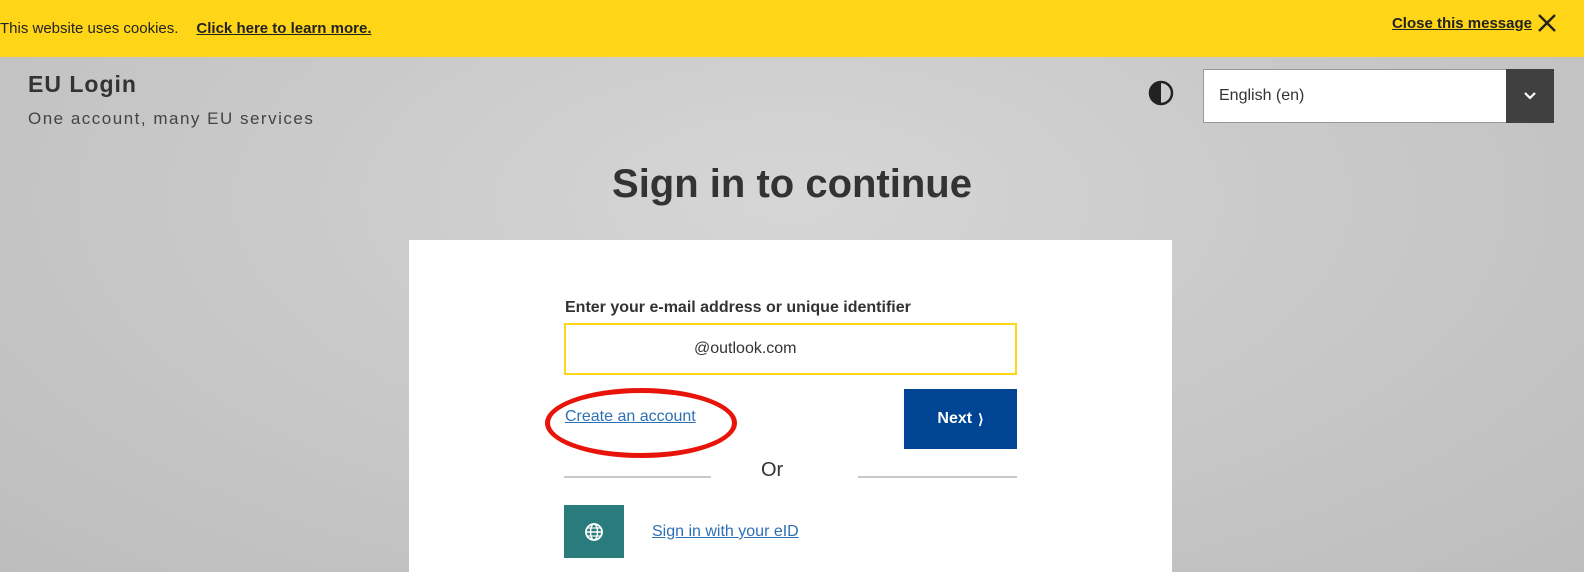  I want to click on chevron-right-icon: ⟩, so click(980, 419).